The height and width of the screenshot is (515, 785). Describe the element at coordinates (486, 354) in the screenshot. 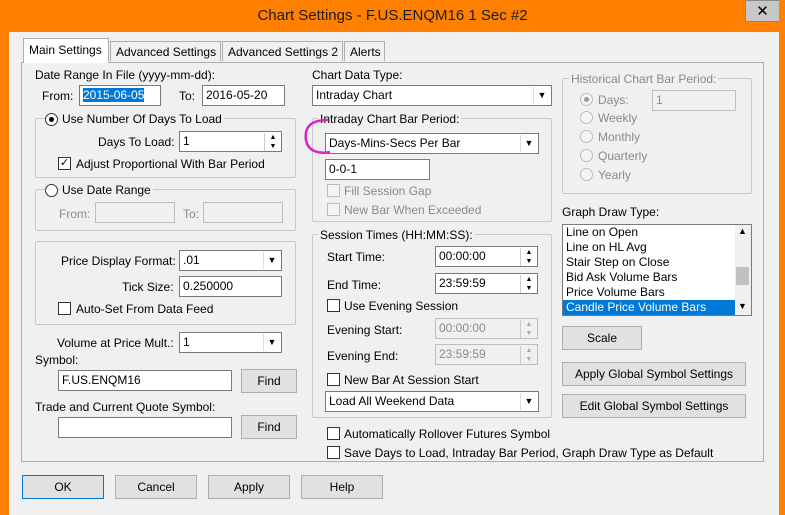

I see `evening-end-input: 23:59:59 ▲ ▼` at that location.